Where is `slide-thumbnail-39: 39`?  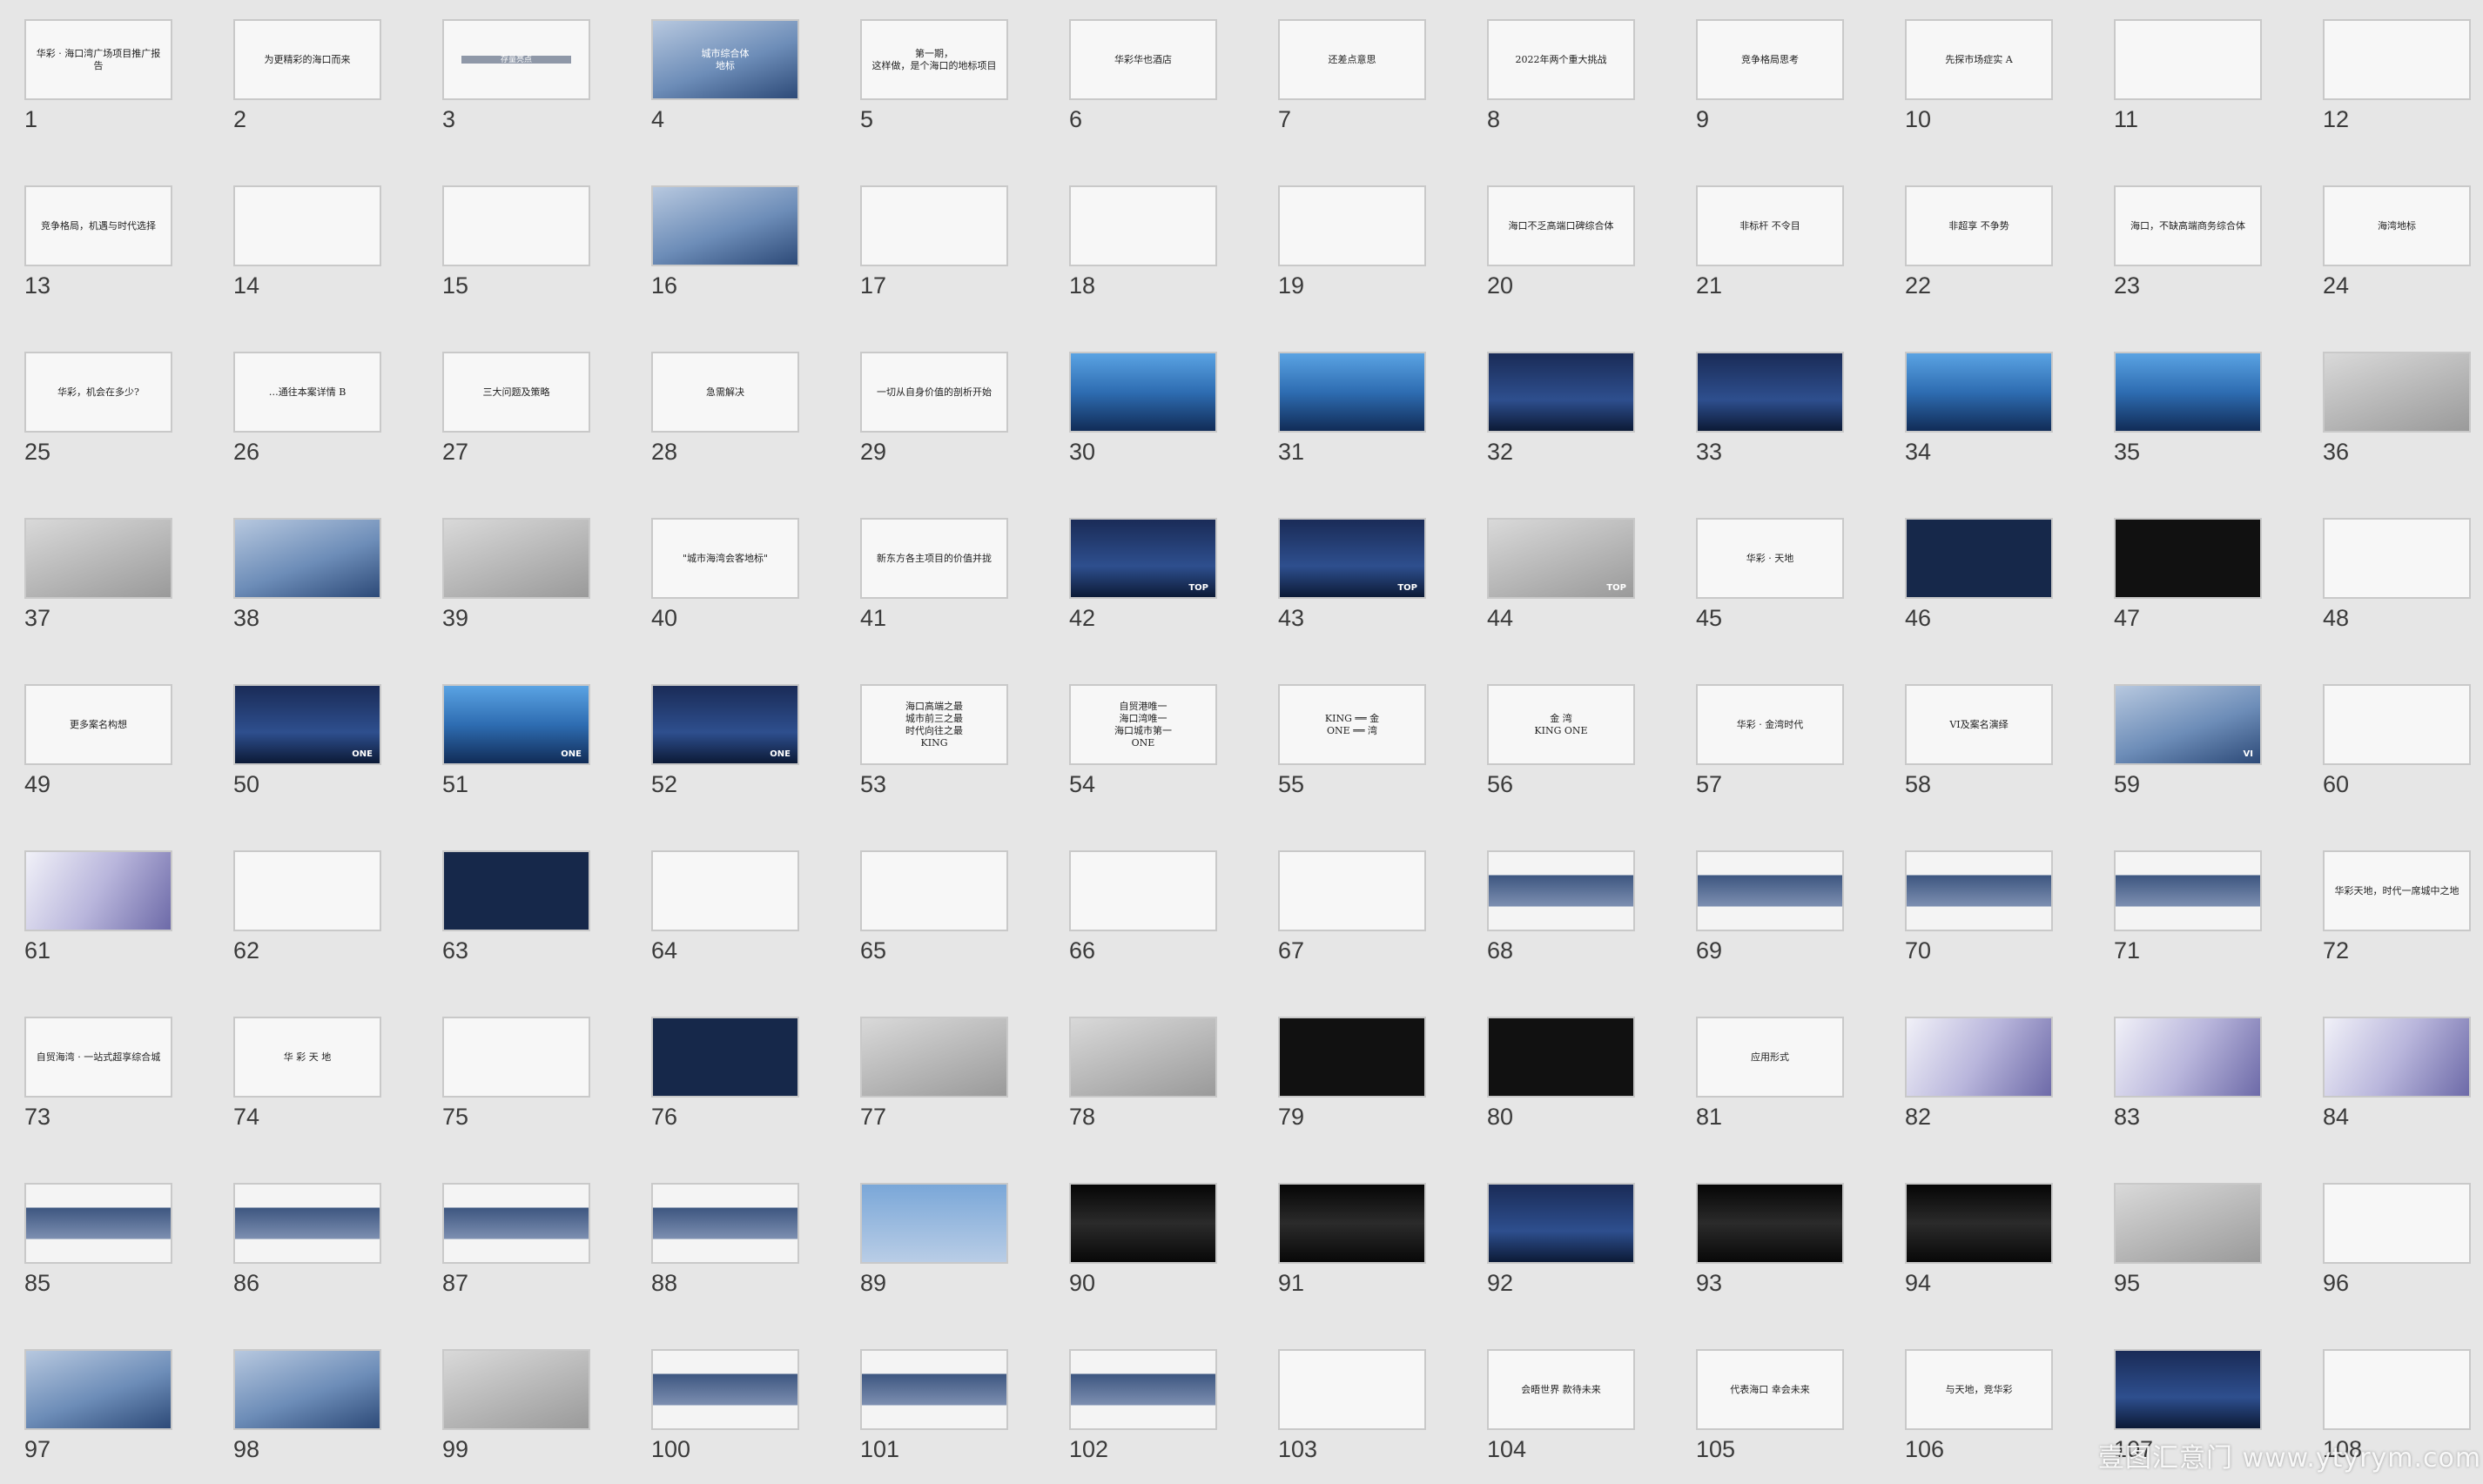
slide-thumbnail-39: 39 is located at coordinates (516, 574).